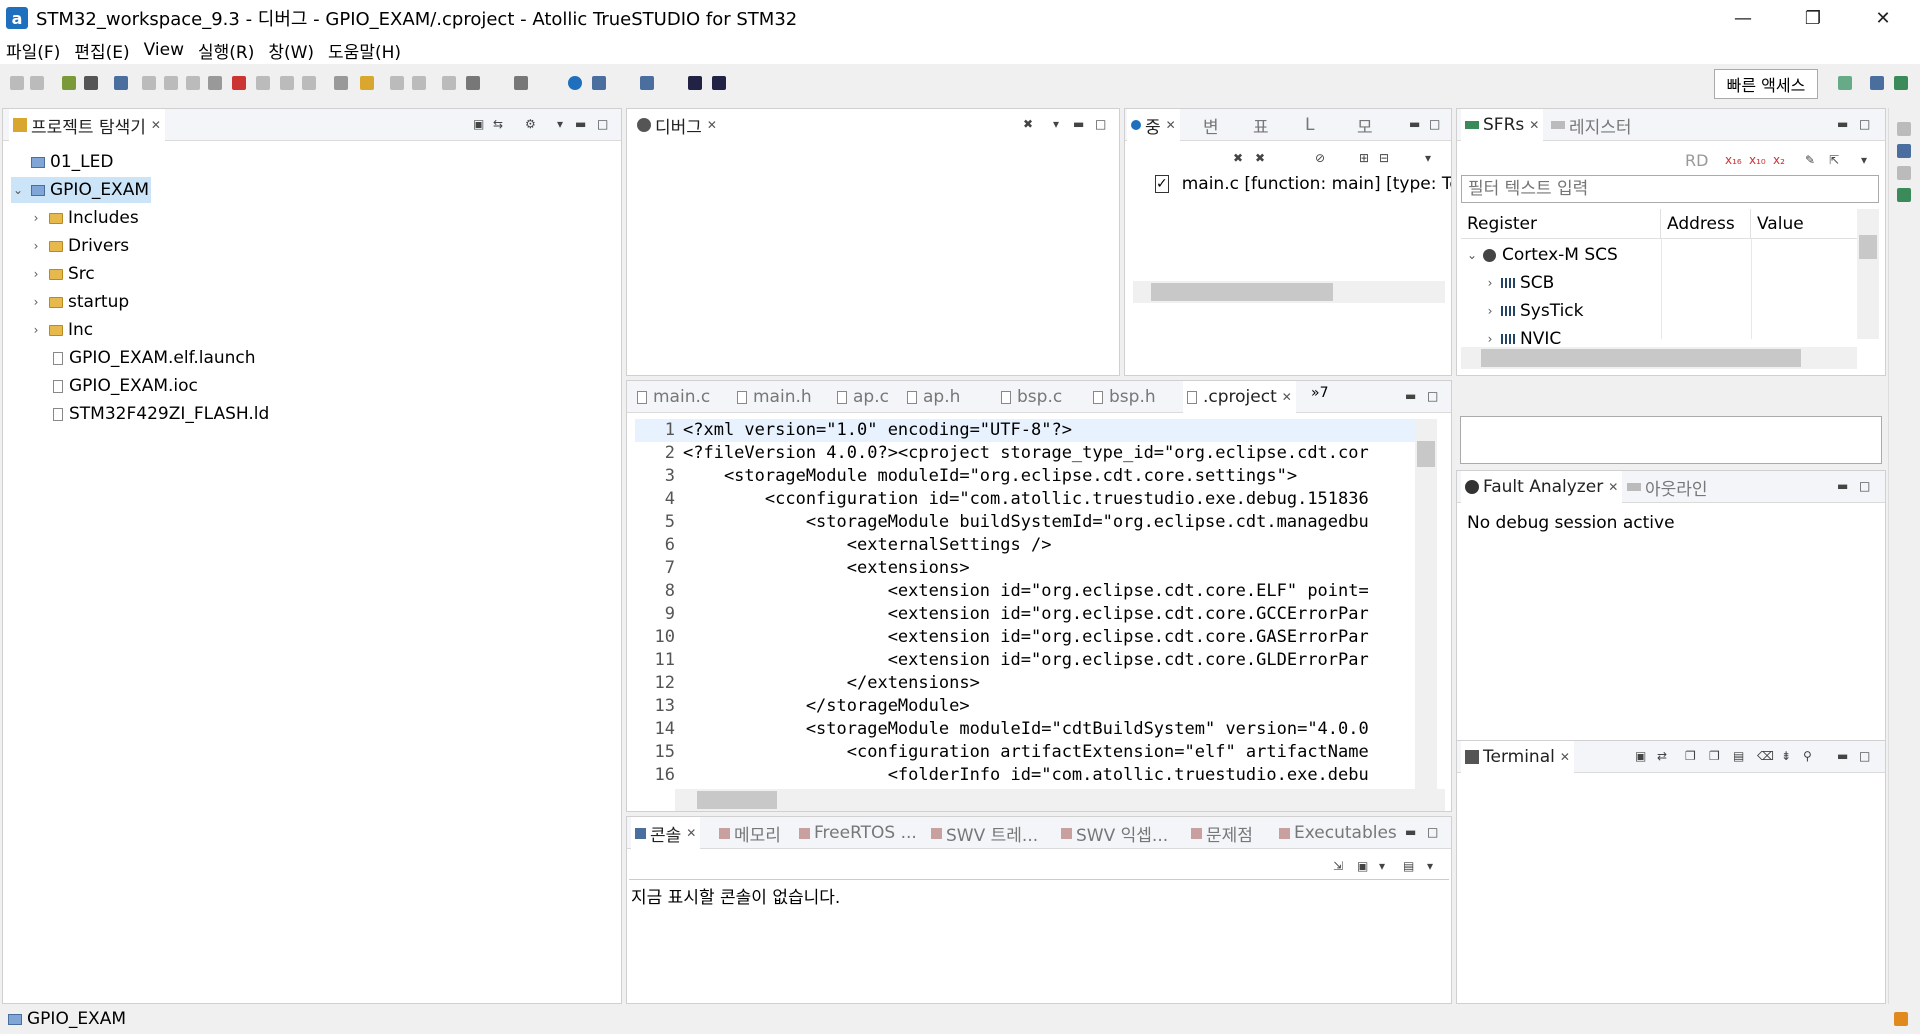  What do you see at coordinates (1766, 84) in the screenshot?
I see `quick-access-input: 빠른 액세스` at bounding box center [1766, 84].